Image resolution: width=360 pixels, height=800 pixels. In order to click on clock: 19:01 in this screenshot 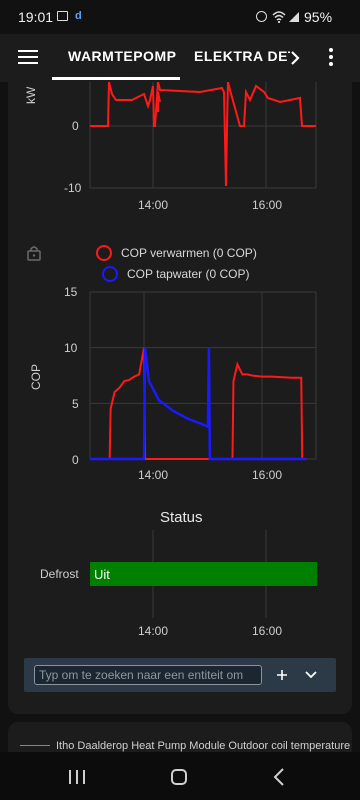, I will do `click(36, 17)`.